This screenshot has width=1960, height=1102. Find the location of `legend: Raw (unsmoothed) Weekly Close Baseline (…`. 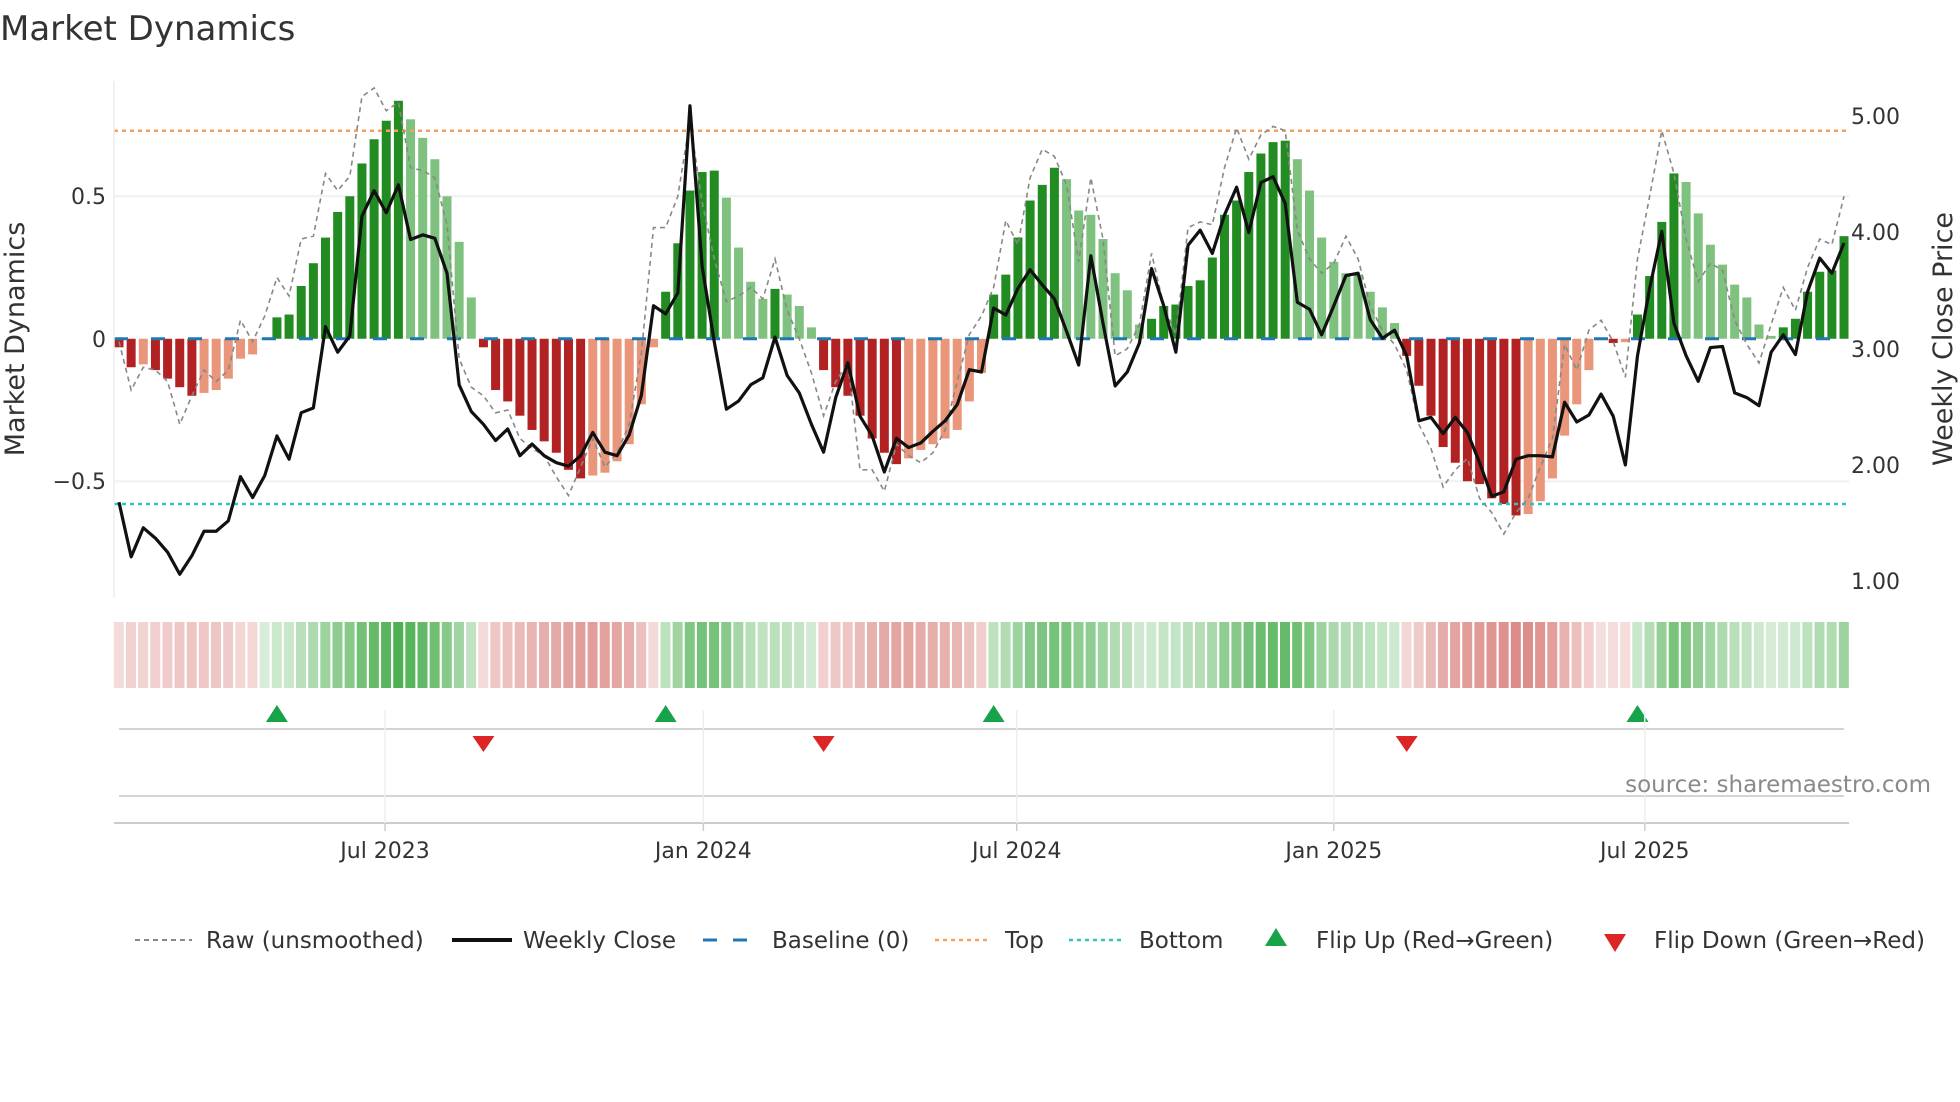

legend: Raw (unsmoothed) Weekly Close Baseline (… is located at coordinates (1030, 941).